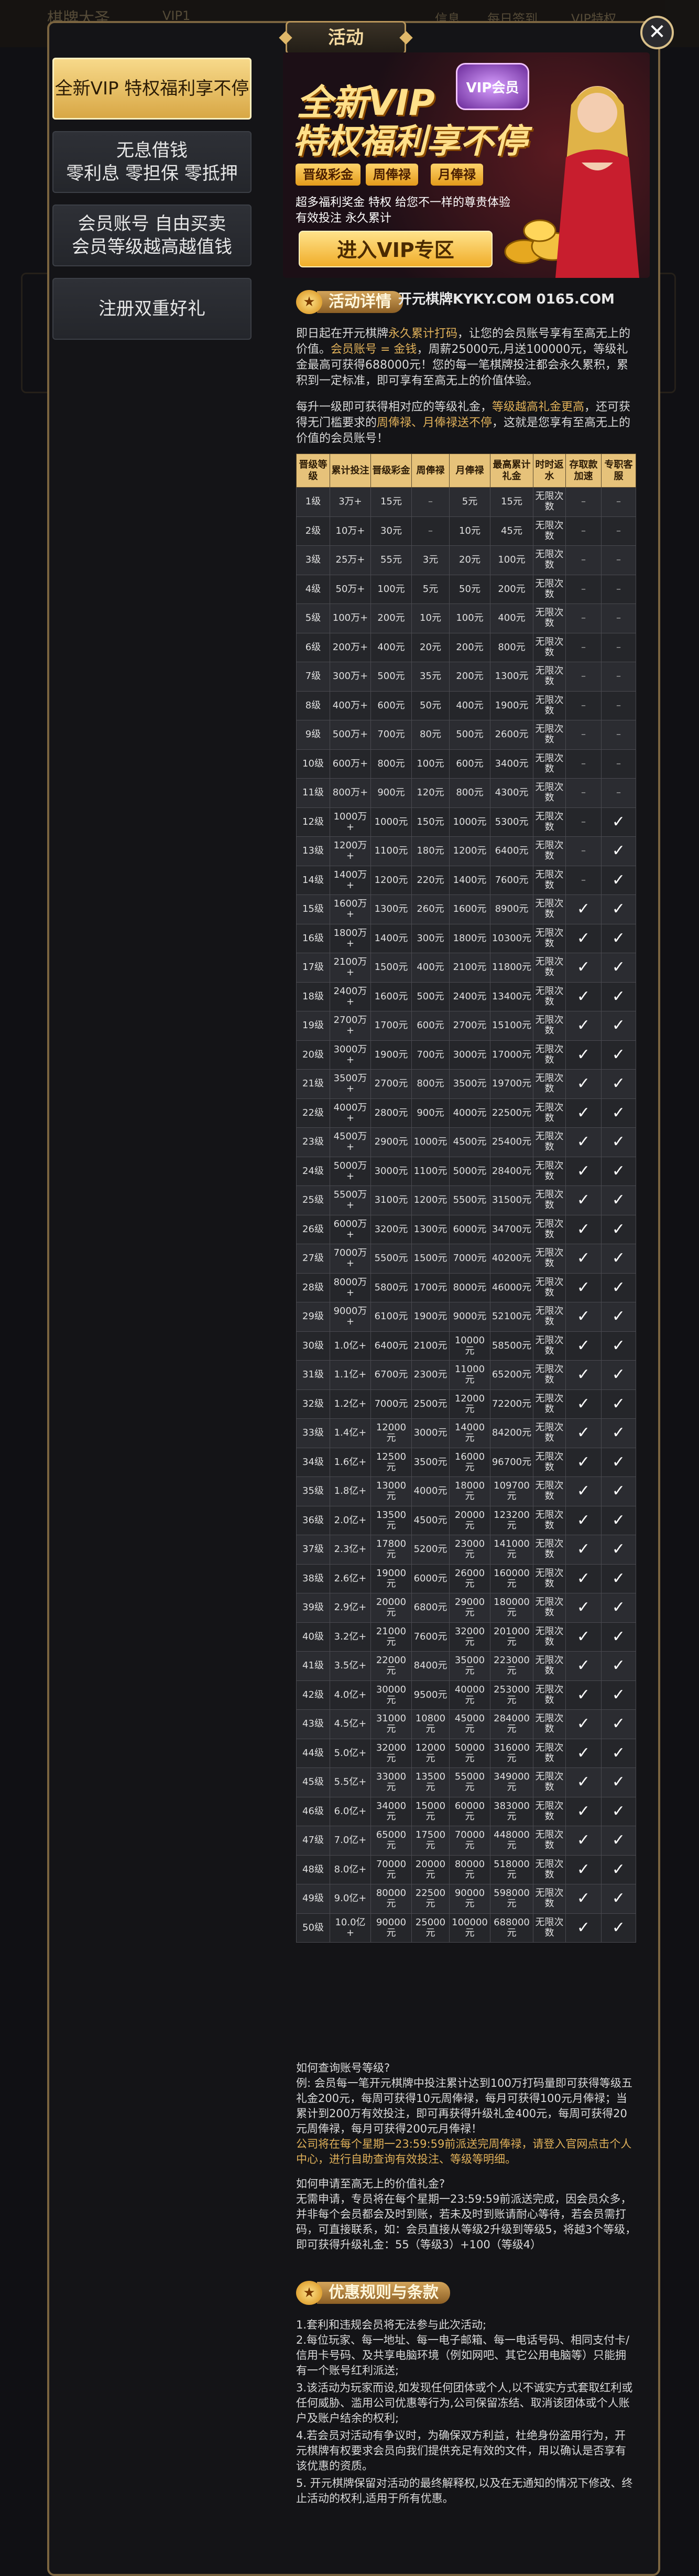  Describe the element at coordinates (370, 2184) in the screenshot. I see `faq-question-2: 如何申请至高无上的价值礼金?` at that location.